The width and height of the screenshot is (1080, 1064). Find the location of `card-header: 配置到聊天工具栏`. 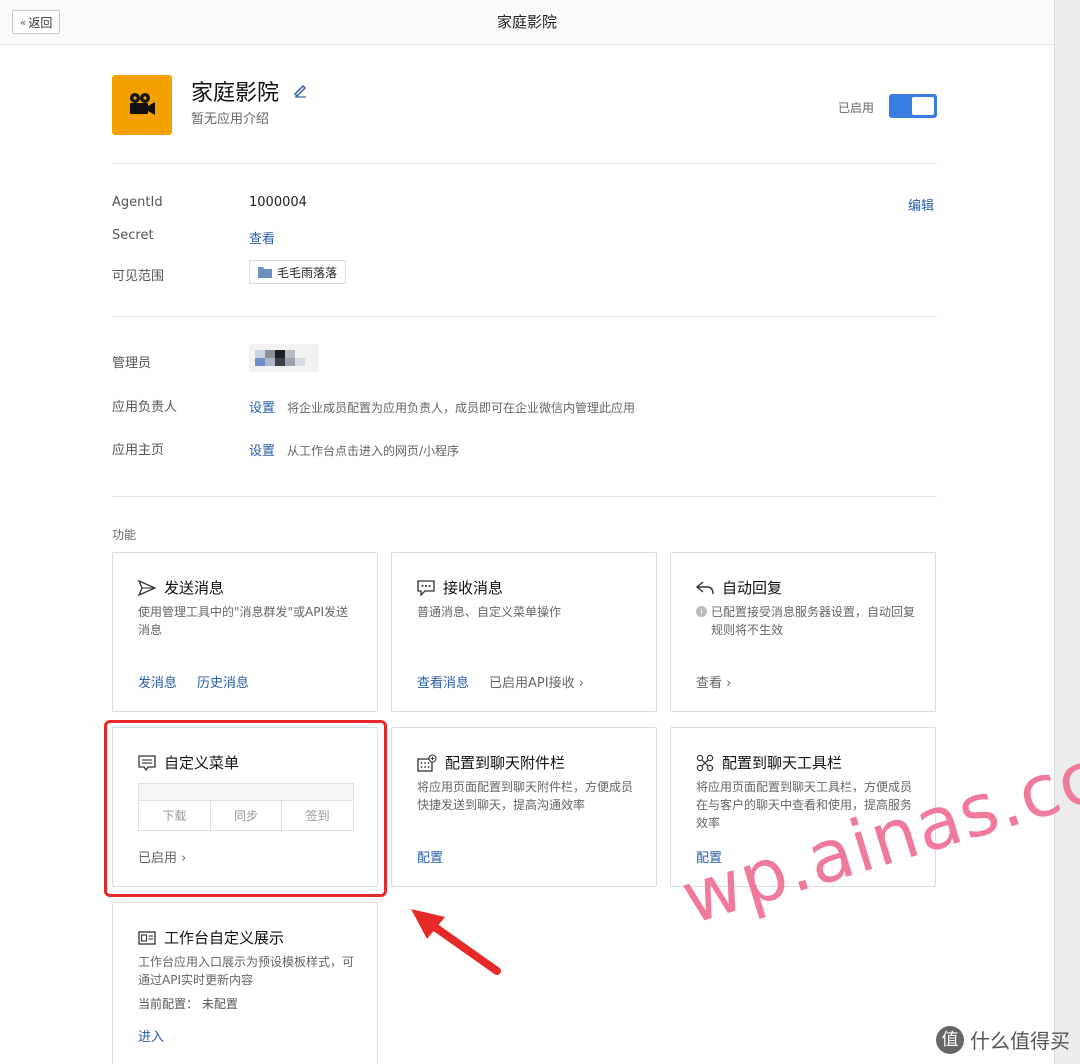

card-header: 配置到聊天工具栏 is located at coordinates (769, 762).